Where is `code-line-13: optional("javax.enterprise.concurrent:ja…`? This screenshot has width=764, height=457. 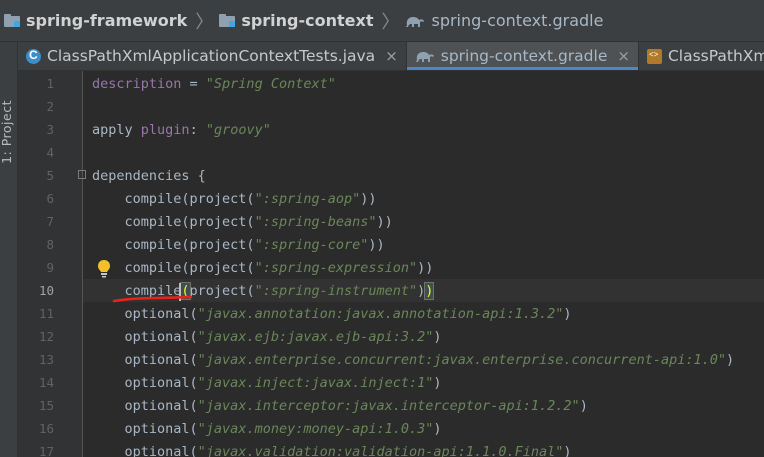
code-line-13: optional("javax.enterprise.concurrent:ja… is located at coordinates (413, 360).